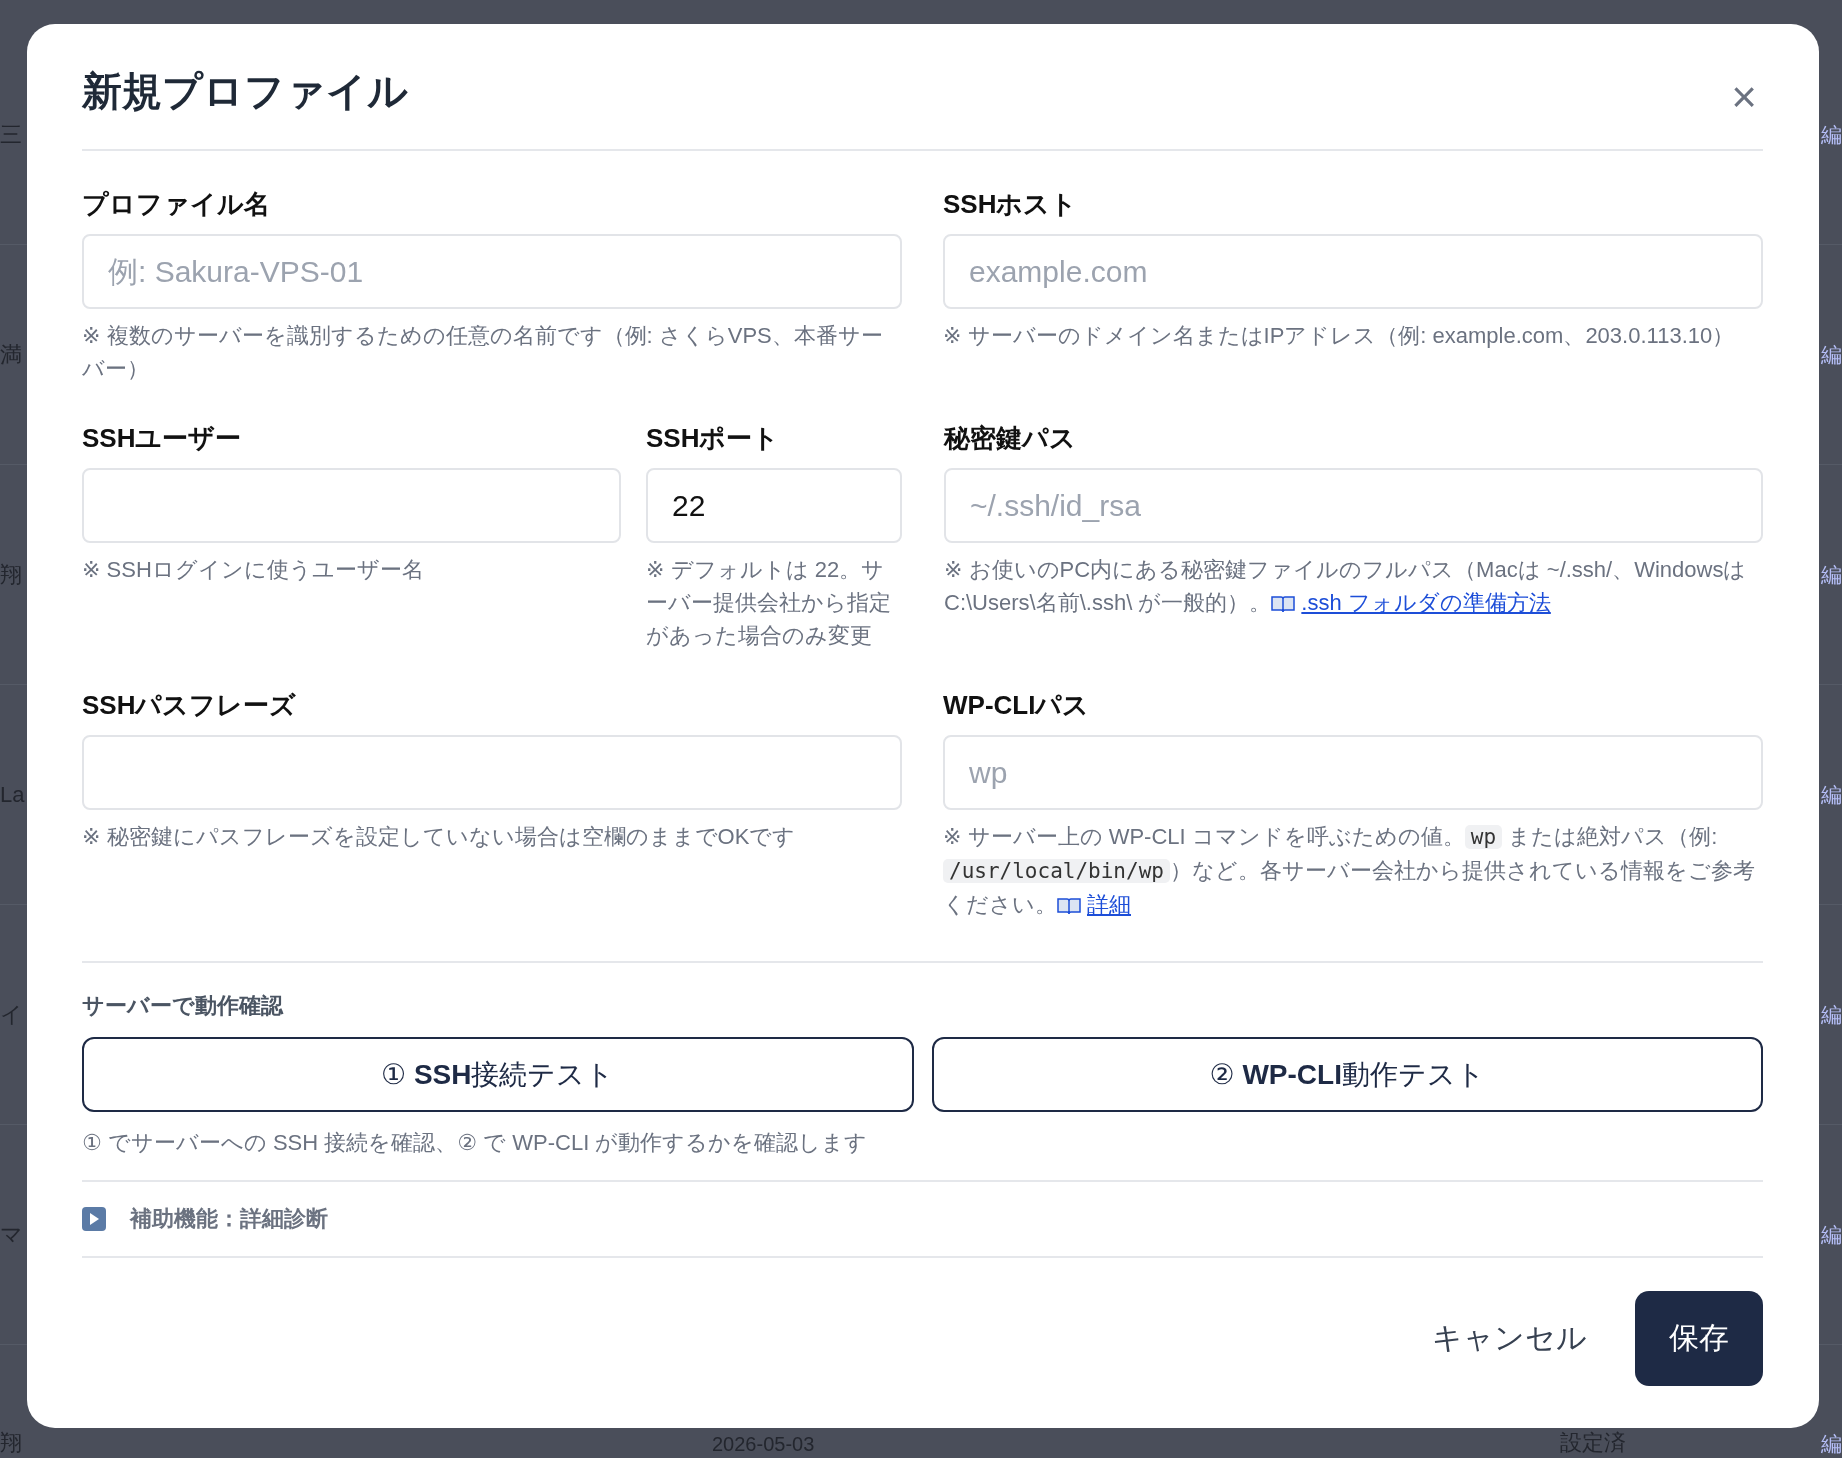 The width and height of the screenshot is (1842, 1458). Describe the element at coordinates (774, 505) in the screenshot. I see `input-field: 22` at that location.